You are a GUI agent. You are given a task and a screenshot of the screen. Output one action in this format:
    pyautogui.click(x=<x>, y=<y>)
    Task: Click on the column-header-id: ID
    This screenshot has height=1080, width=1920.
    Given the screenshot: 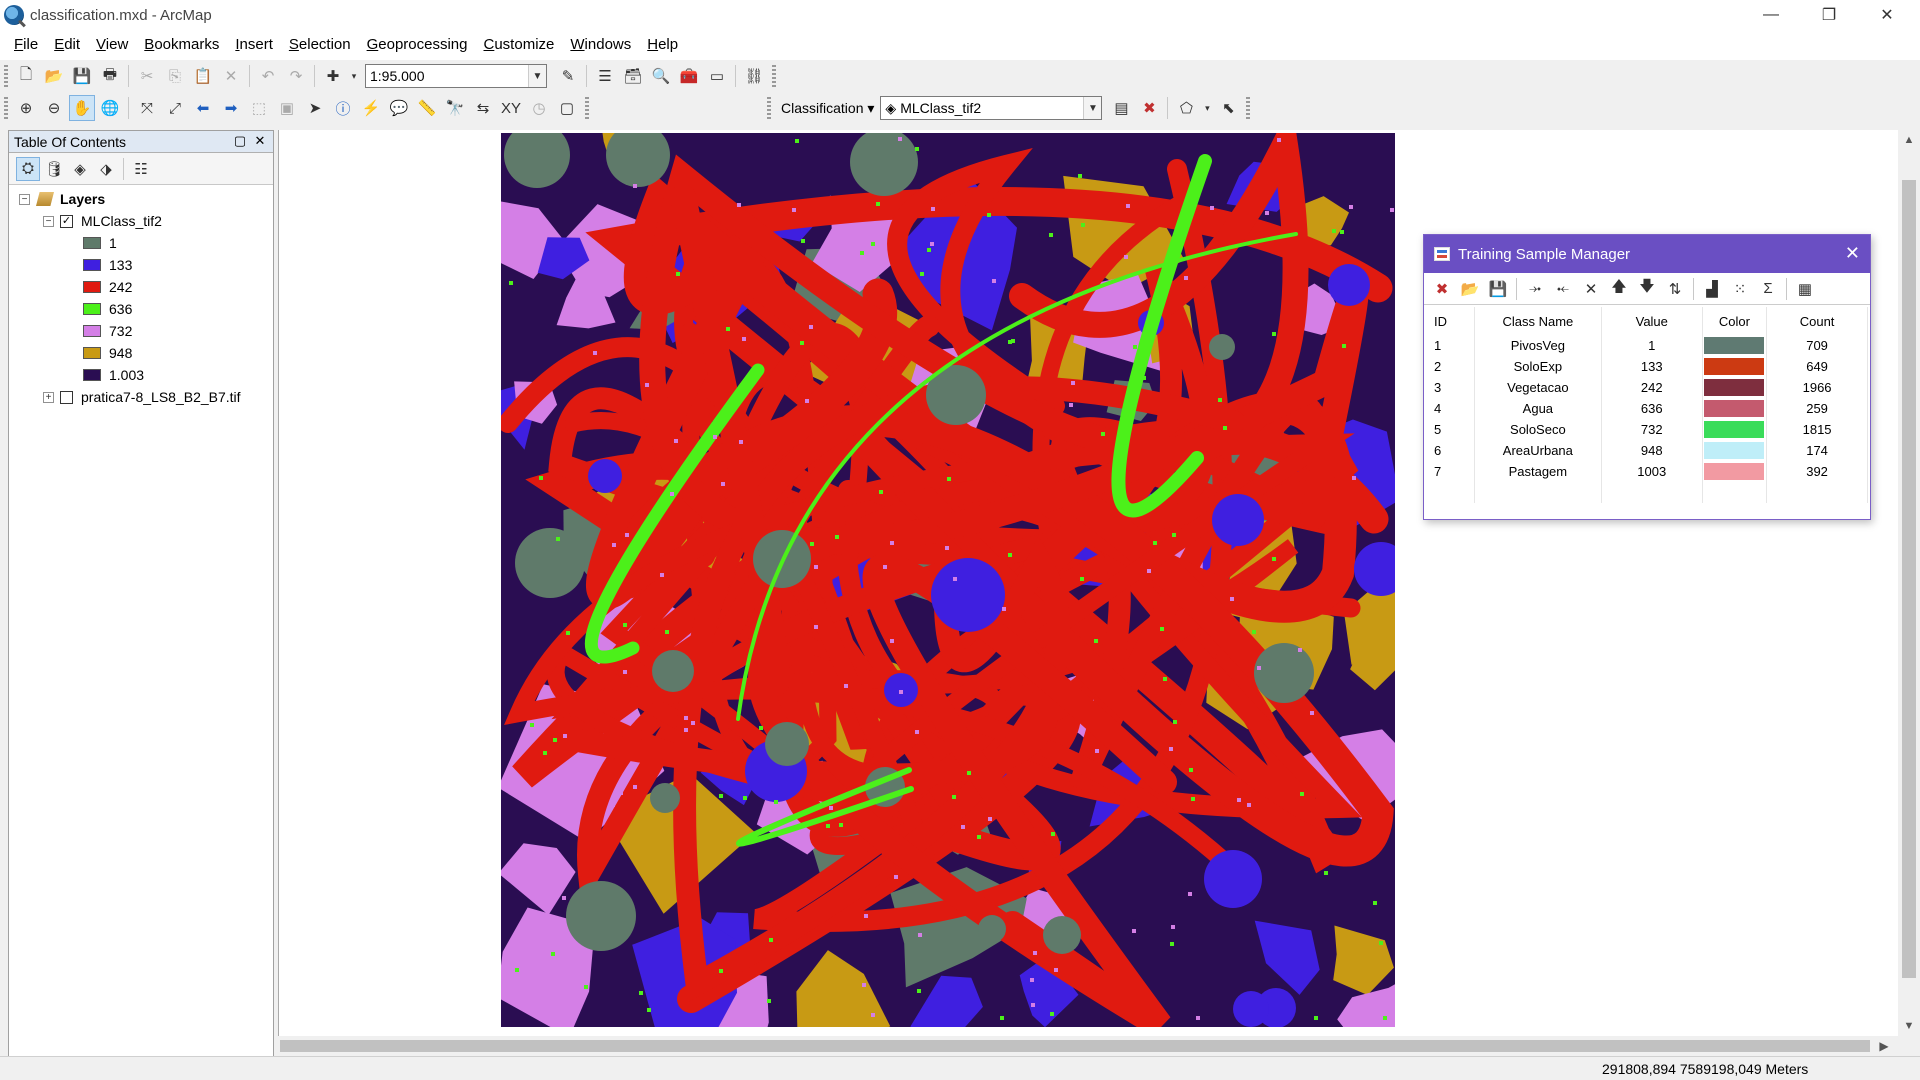 What is the action you would take?
    pyautogui.click(x=1451, y=321)
    